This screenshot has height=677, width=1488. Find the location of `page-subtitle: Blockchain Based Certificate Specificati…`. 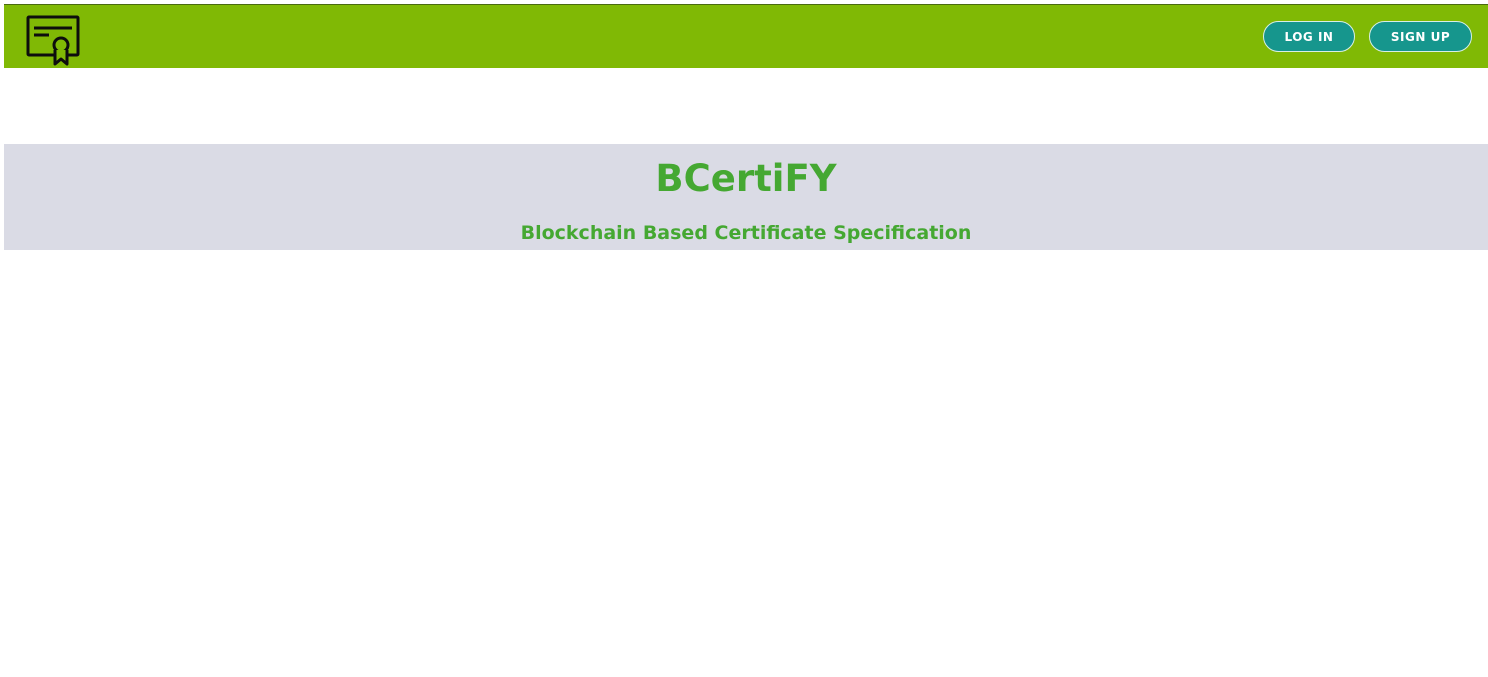

page-subtitle: Blockchain Based Certificate Specificati… is located at coordinates (746, 233).